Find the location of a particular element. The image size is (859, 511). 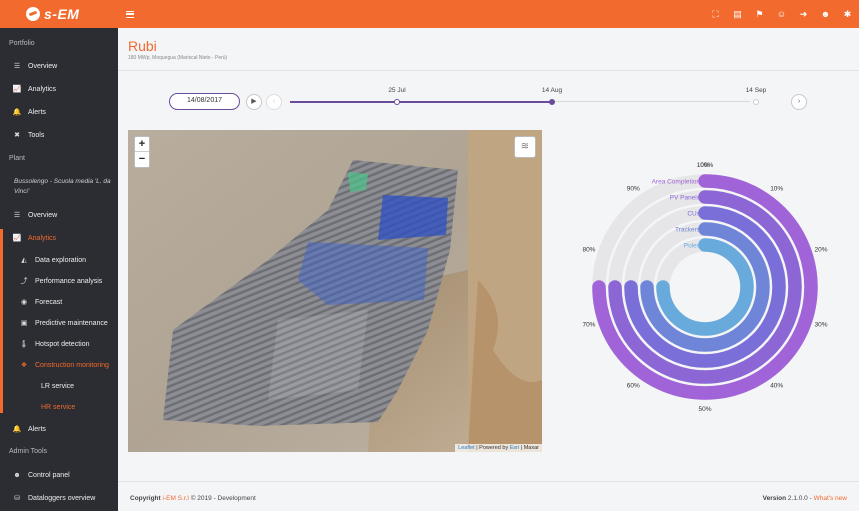

company-link: i-EM S.r.l is located at coordinates (176, 498).